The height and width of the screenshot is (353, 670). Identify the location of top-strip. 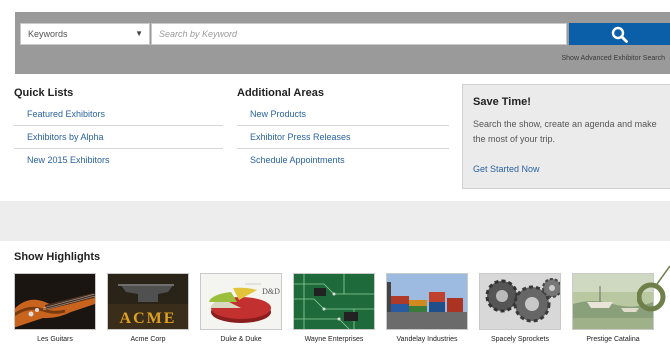
(335, 6).